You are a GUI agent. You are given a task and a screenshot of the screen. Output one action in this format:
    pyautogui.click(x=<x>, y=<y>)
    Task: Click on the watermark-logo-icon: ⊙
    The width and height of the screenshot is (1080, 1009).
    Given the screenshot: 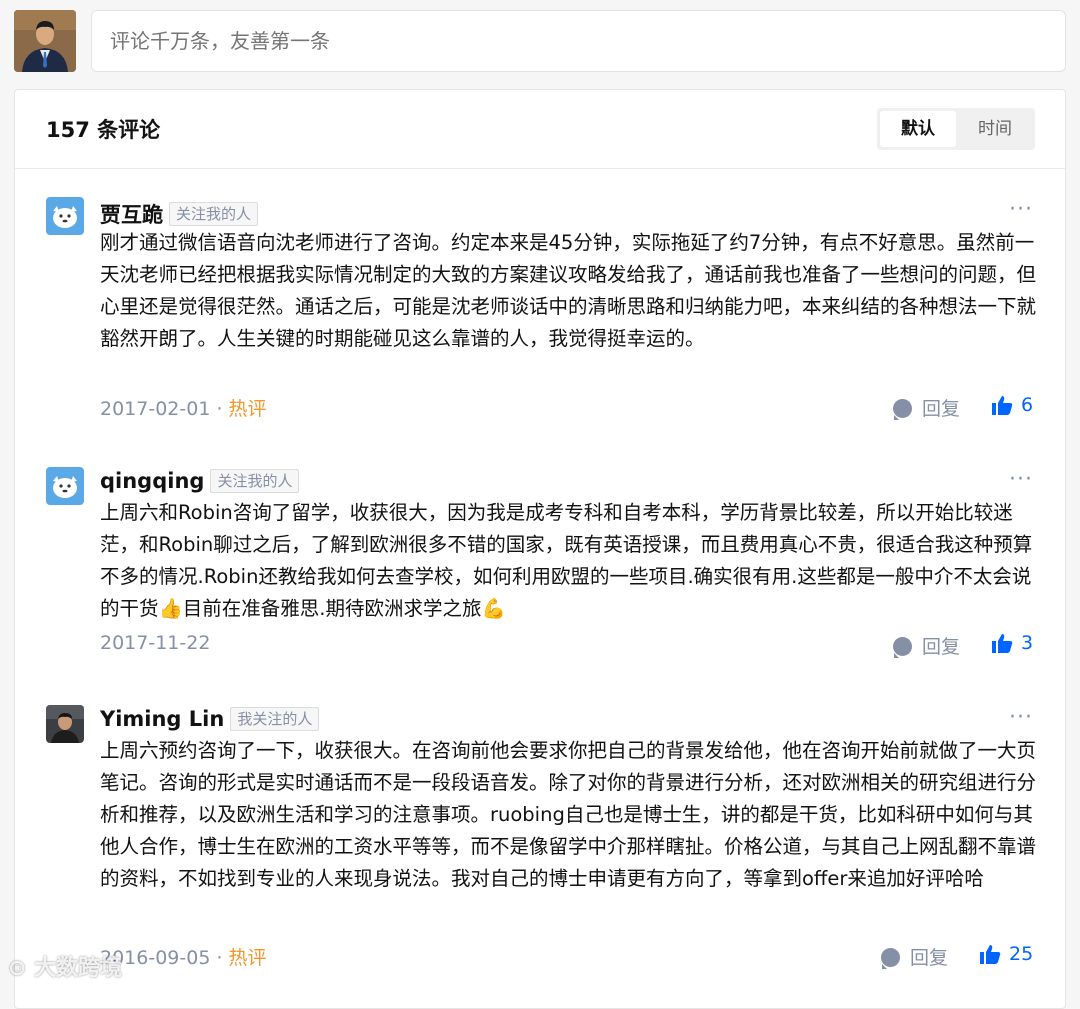 What is the action you would take?
    pyautogui.click(x=21, y=968)
    